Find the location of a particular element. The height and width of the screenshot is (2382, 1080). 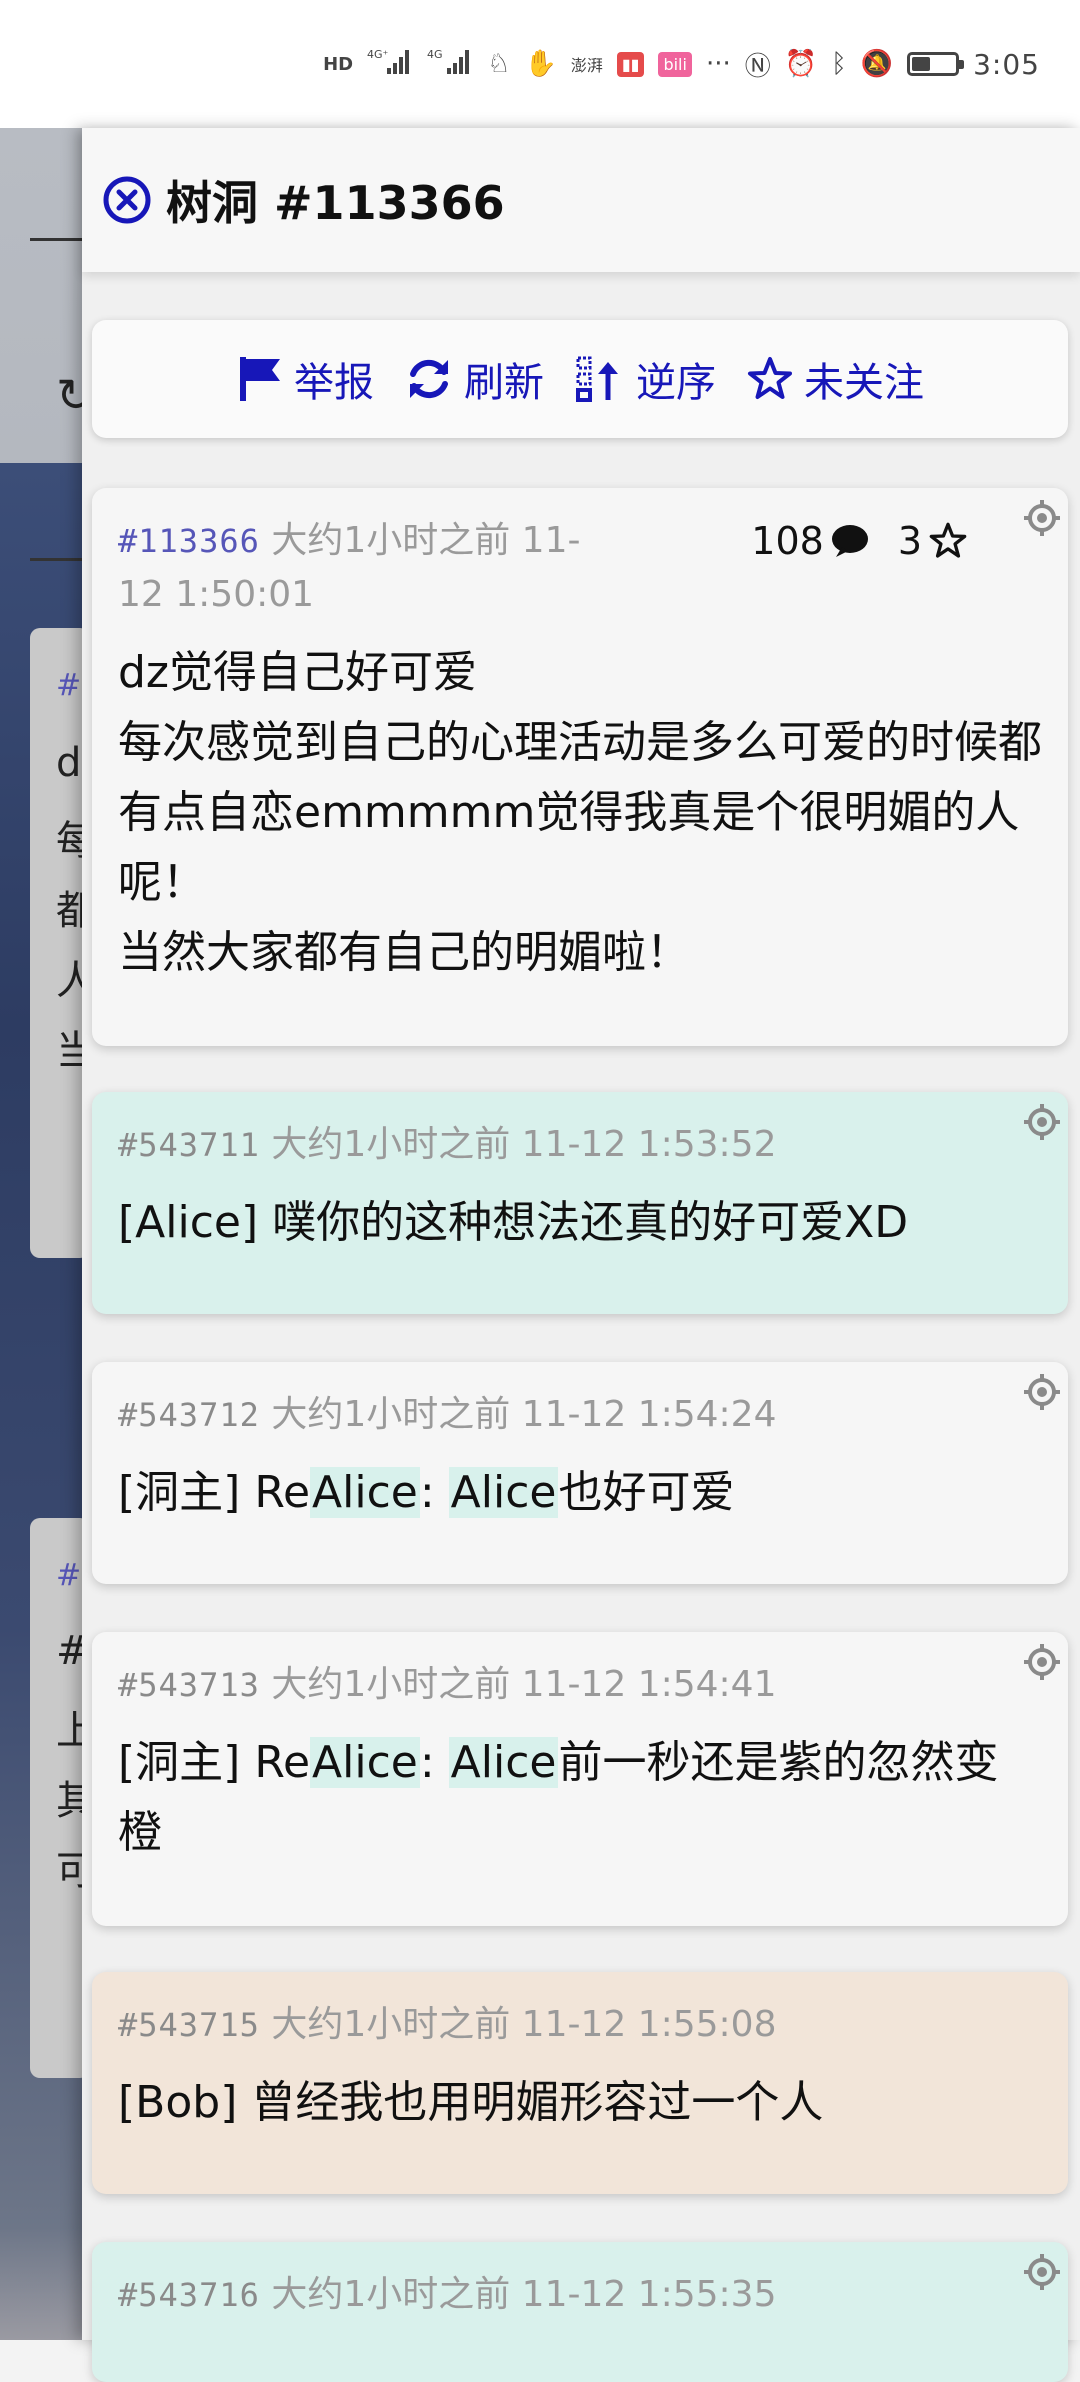

reply-meta: #543715 大约1小时之前 11-12 1:55:08 is located at coordinates (580, 2025).